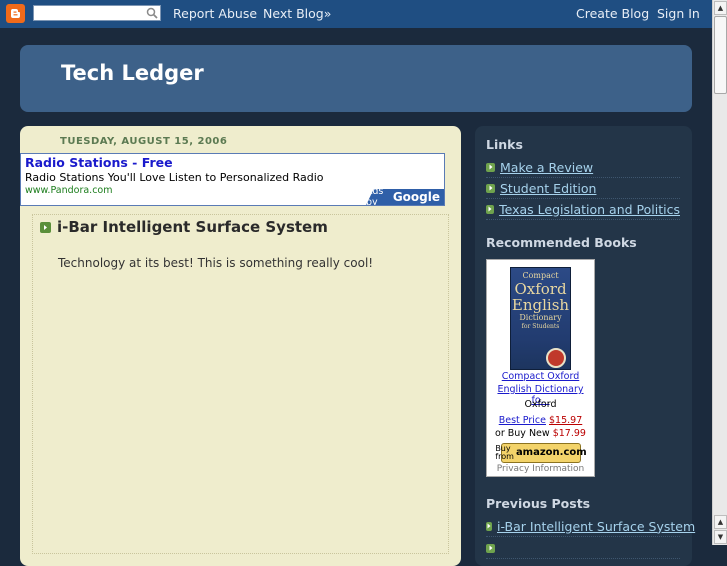 The height and width of the screenshot is (566, 727). I want to click on buy-button-bottom: from, so click(504, 456).